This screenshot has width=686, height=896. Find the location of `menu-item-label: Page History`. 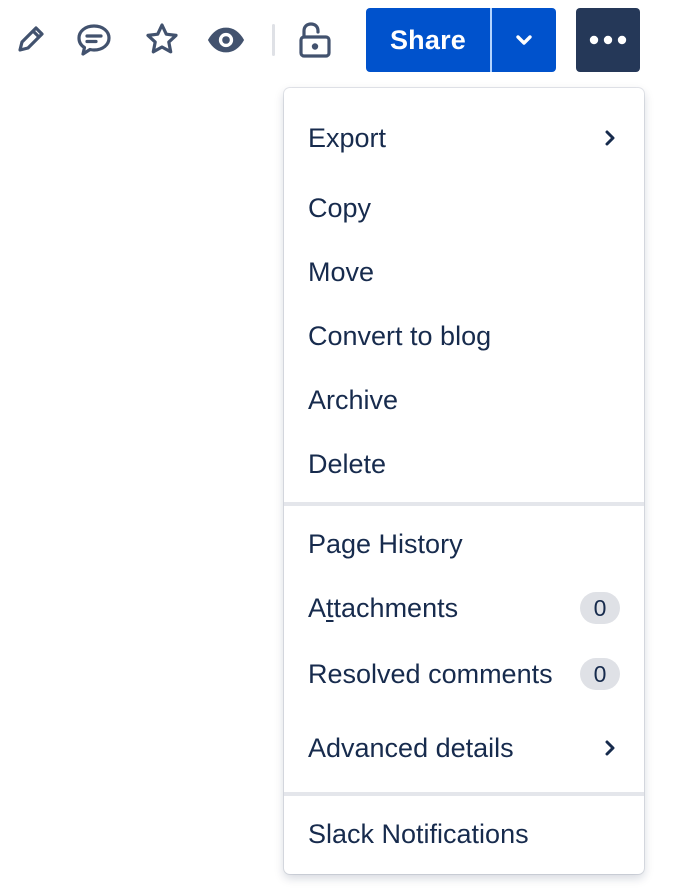

menu-item-label: Page History is located at coordinates (385, 543).